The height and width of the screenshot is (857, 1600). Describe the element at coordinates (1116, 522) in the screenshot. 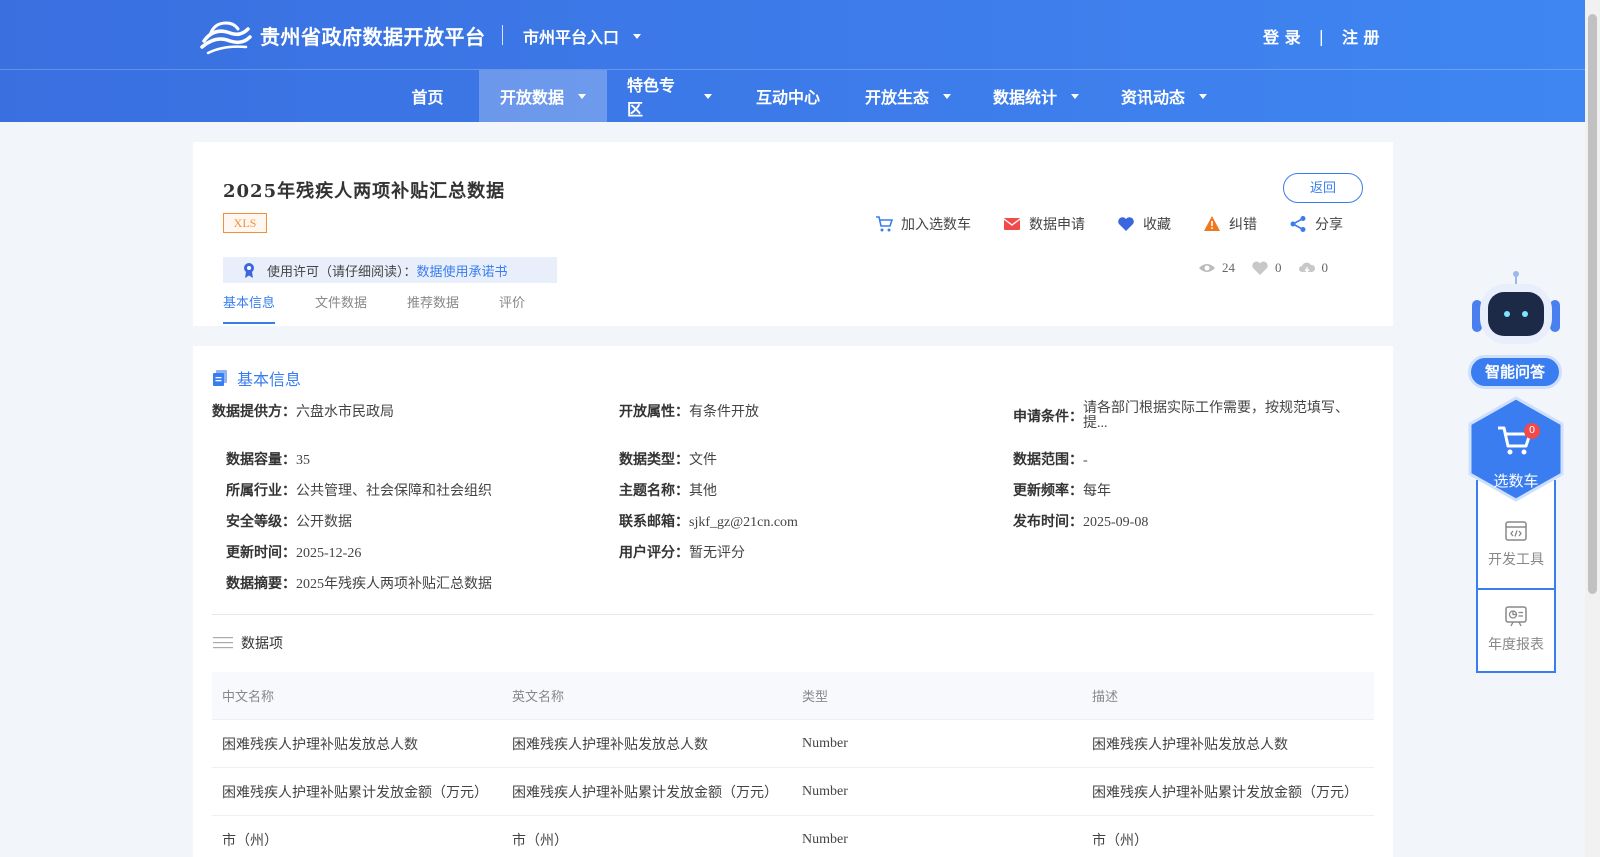

I see `field-value: 2025-09-08` at that location.